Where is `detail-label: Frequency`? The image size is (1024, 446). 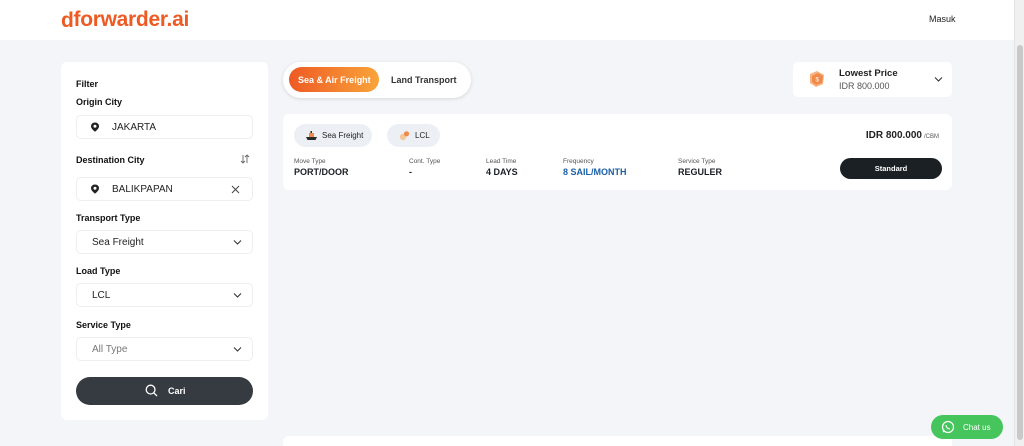
detail-label: Frequency is located at coordinates (578, 161).